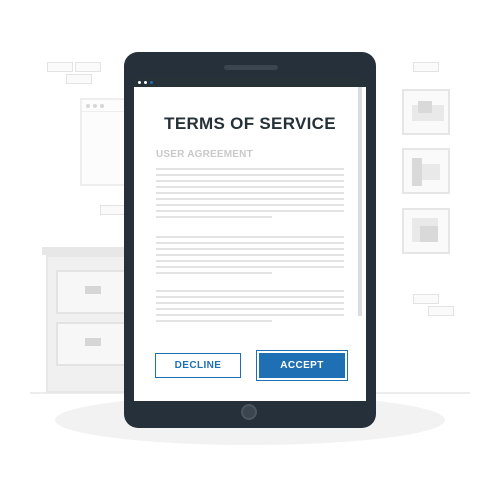 Image resolution: width=500 pixels, height=500 pixels. I want to click on wall-window, so click(104, 142).